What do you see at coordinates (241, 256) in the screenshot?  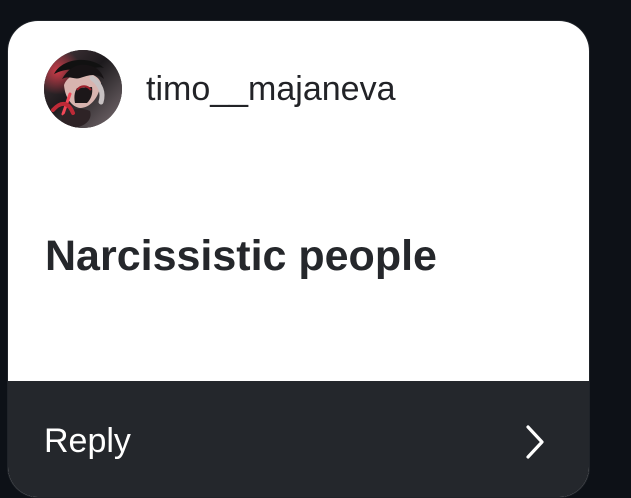 I see `story-reply-message: Narcissistic people` at bounding box center [241, 256].